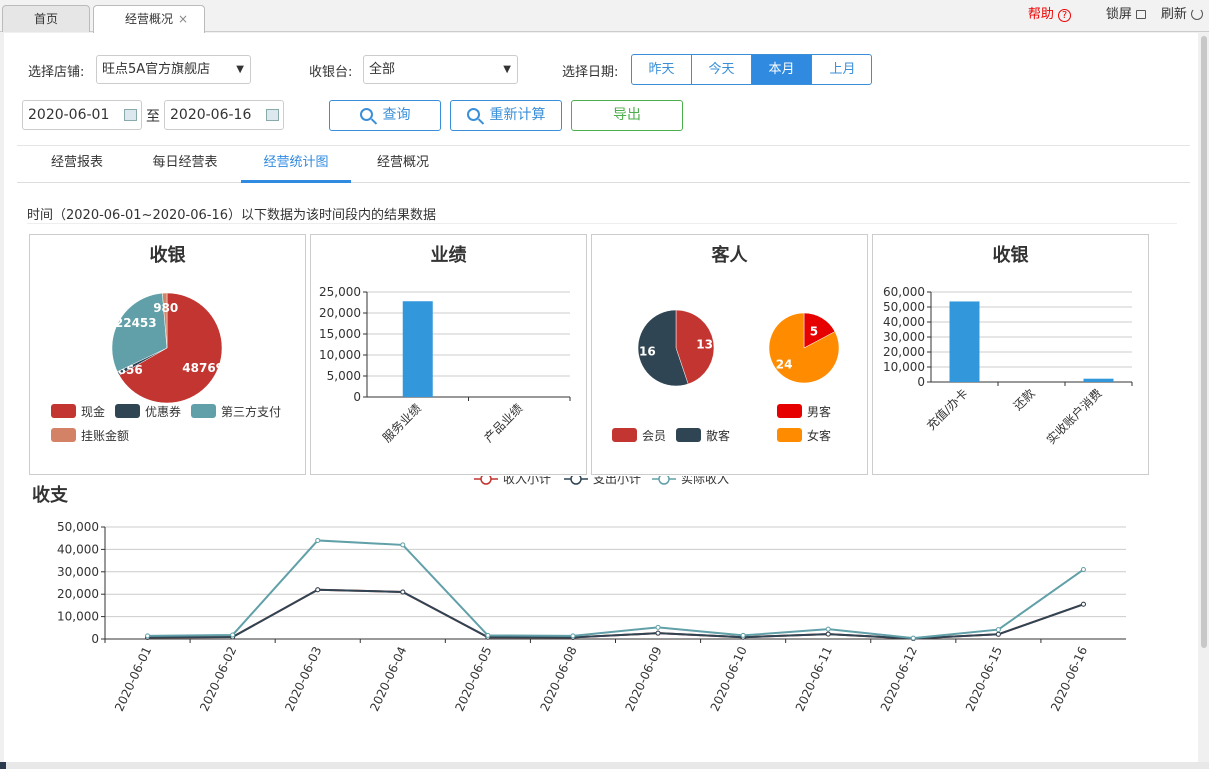 Image resolution: width=1209 pixels, height=769 pixels. Describe the element at coordinates (165, 308) in the screenshot. I see `pie-slice-label: 980` at that location.